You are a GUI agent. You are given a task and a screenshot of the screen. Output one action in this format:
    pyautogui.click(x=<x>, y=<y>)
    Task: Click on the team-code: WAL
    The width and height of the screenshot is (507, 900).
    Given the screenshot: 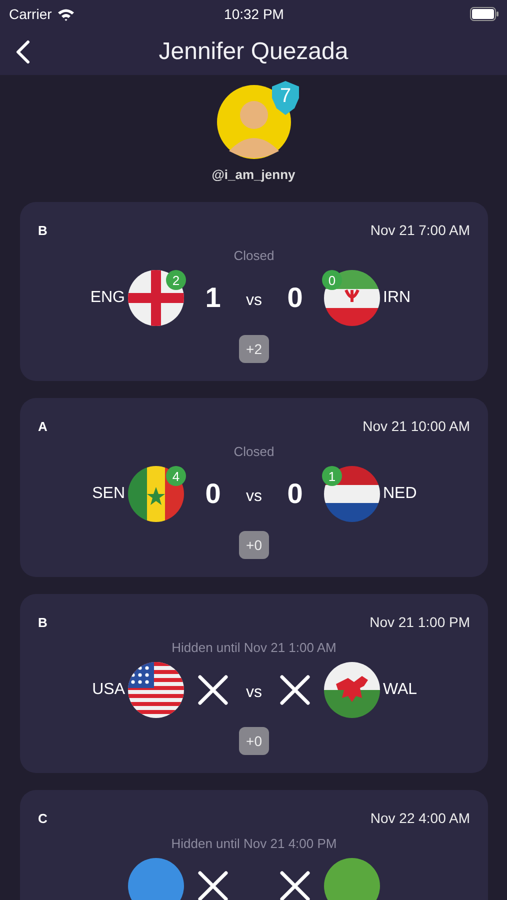 What is the action you would take?
    pyautogui.click(x=400, y=690)
    